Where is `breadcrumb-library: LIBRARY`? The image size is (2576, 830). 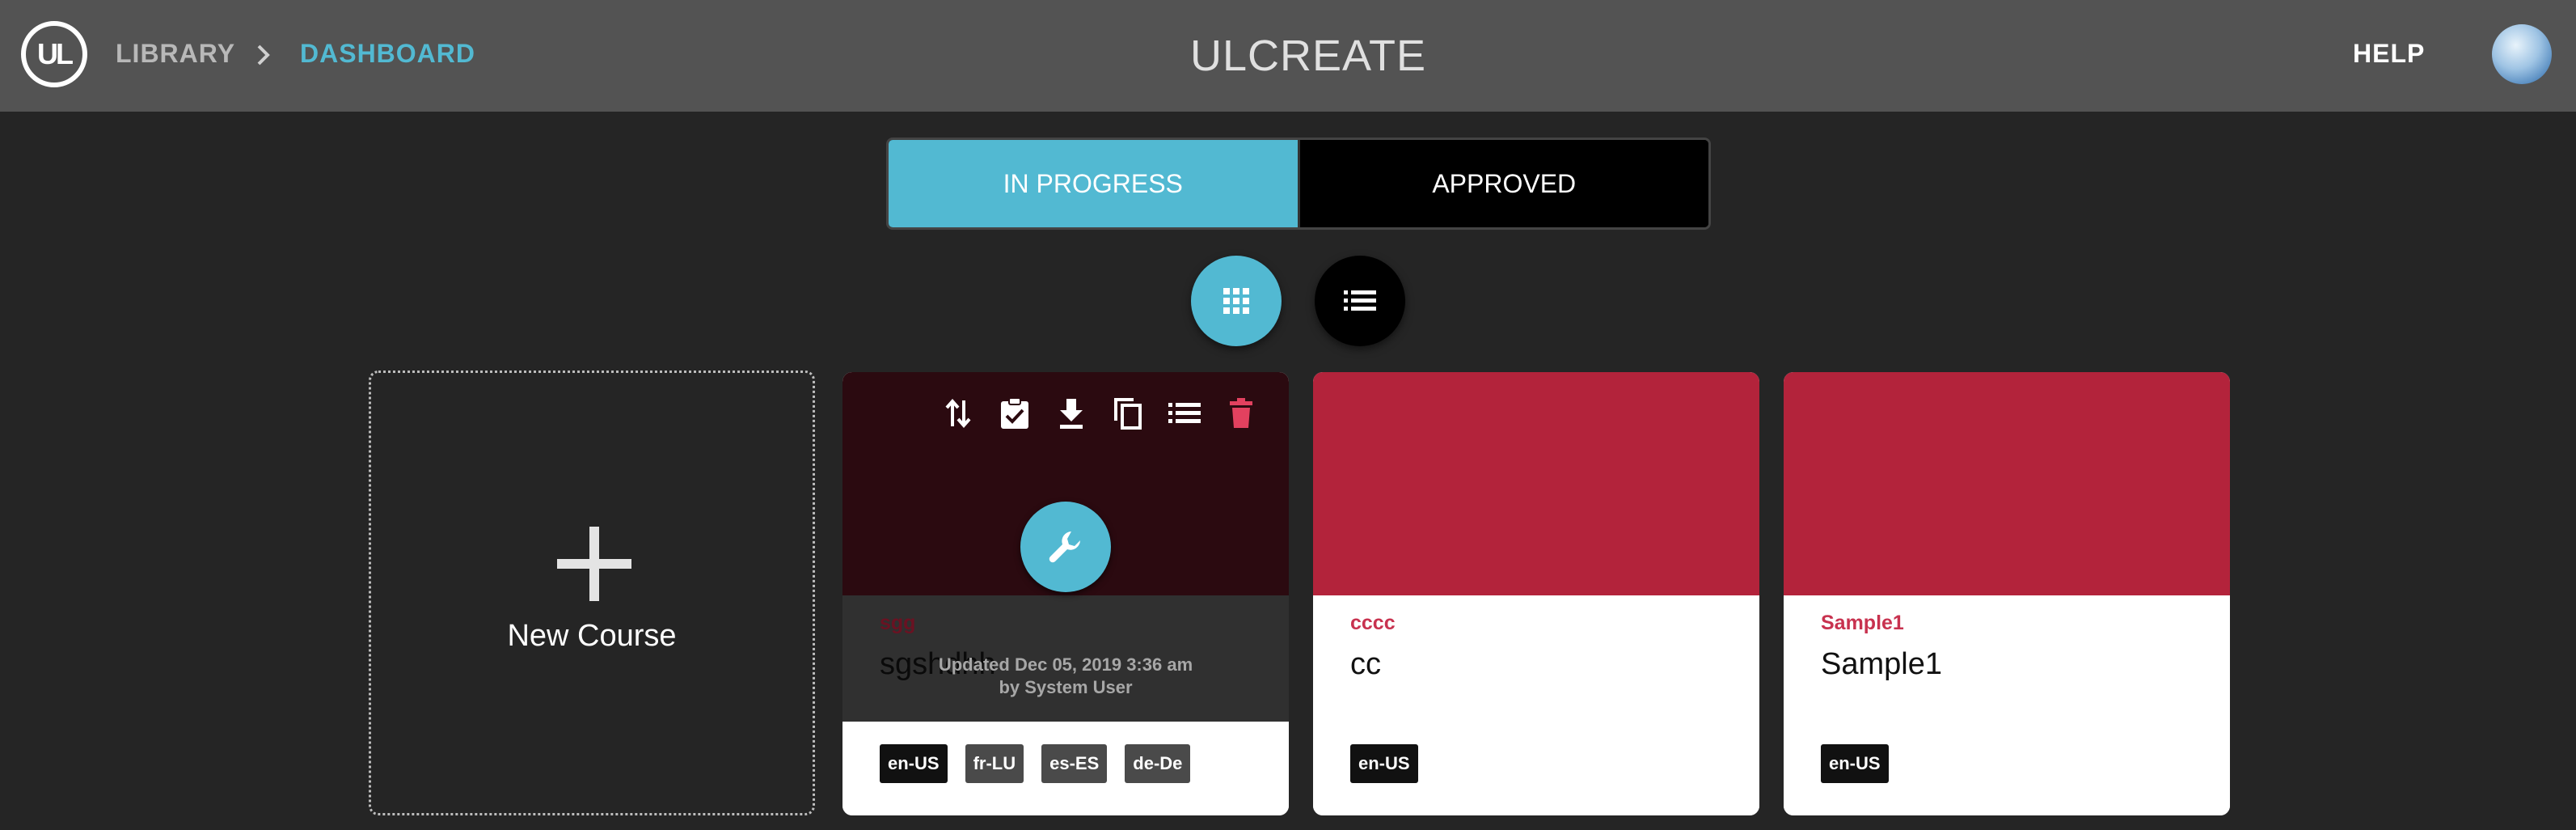
breadcrumb-library: LIBRARY is located at coordinates (175, 54).